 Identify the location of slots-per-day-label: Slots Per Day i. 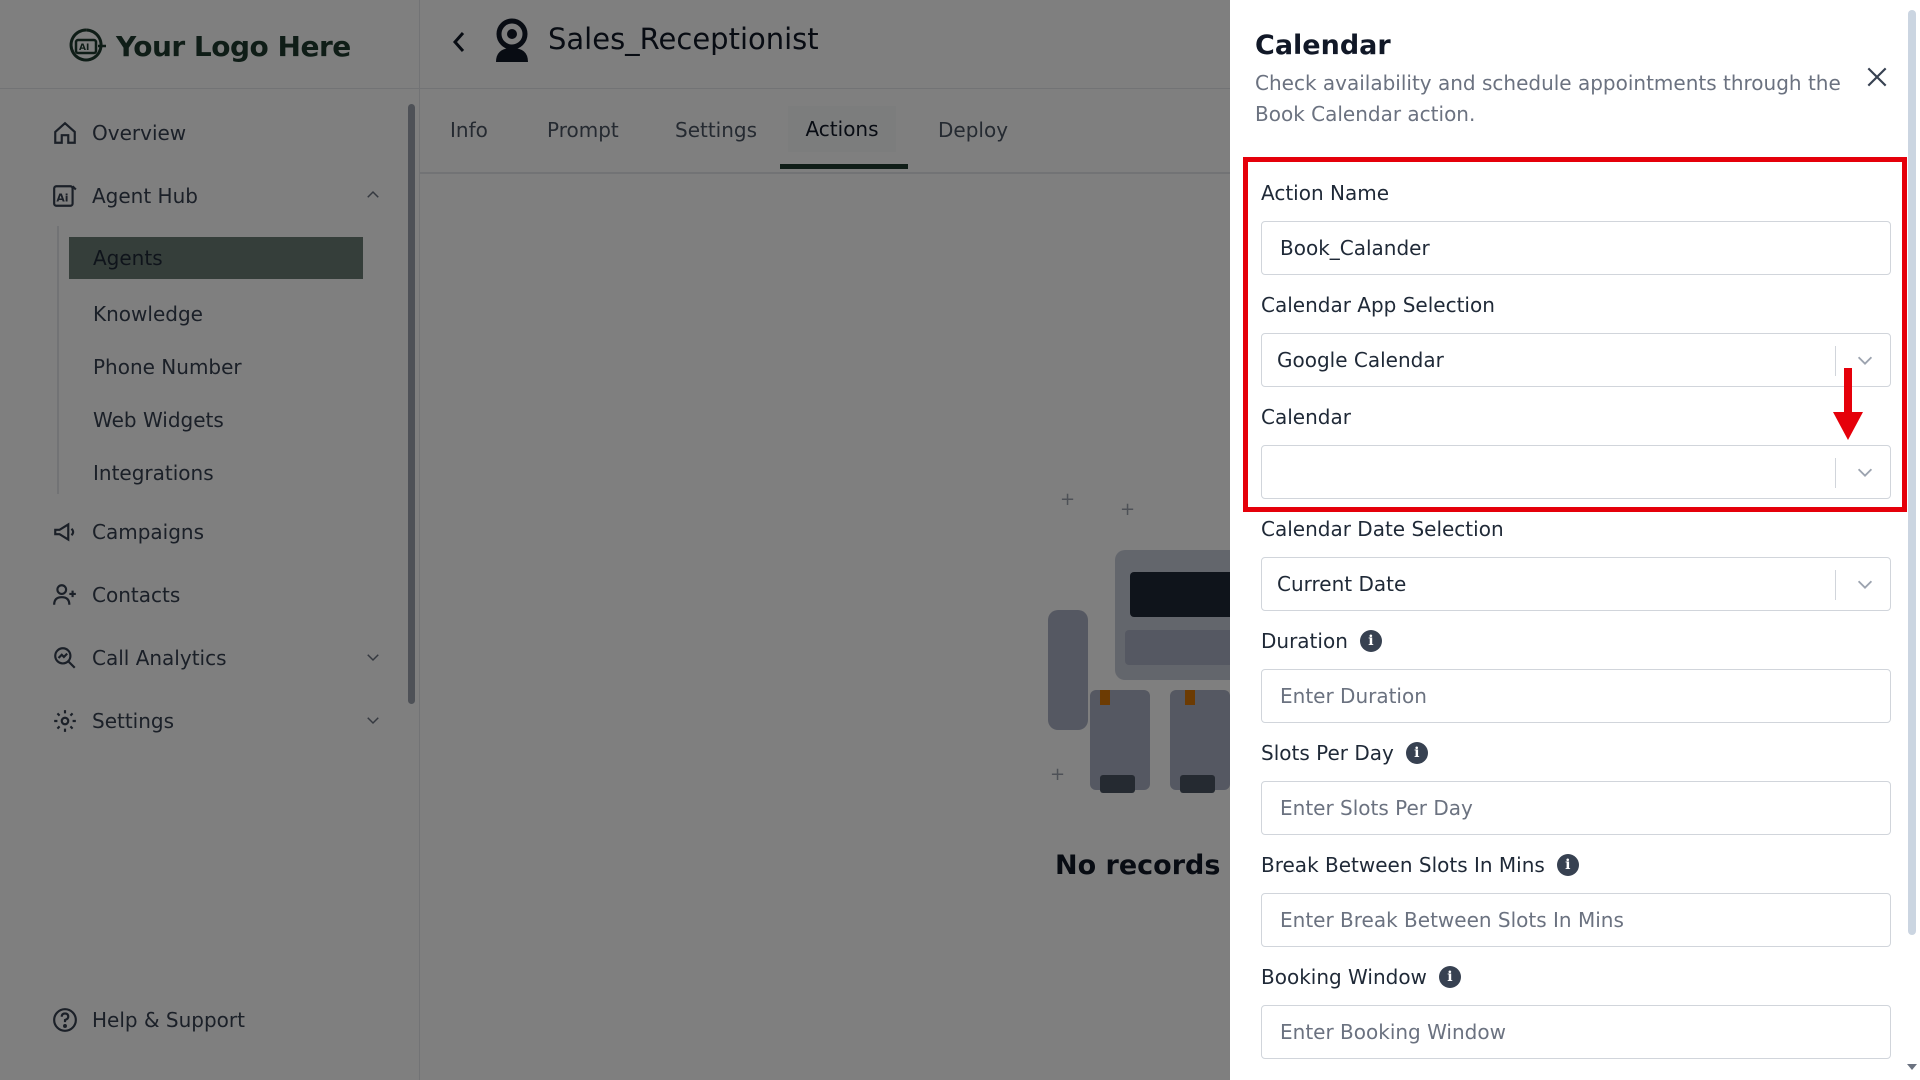
(1344, 753).